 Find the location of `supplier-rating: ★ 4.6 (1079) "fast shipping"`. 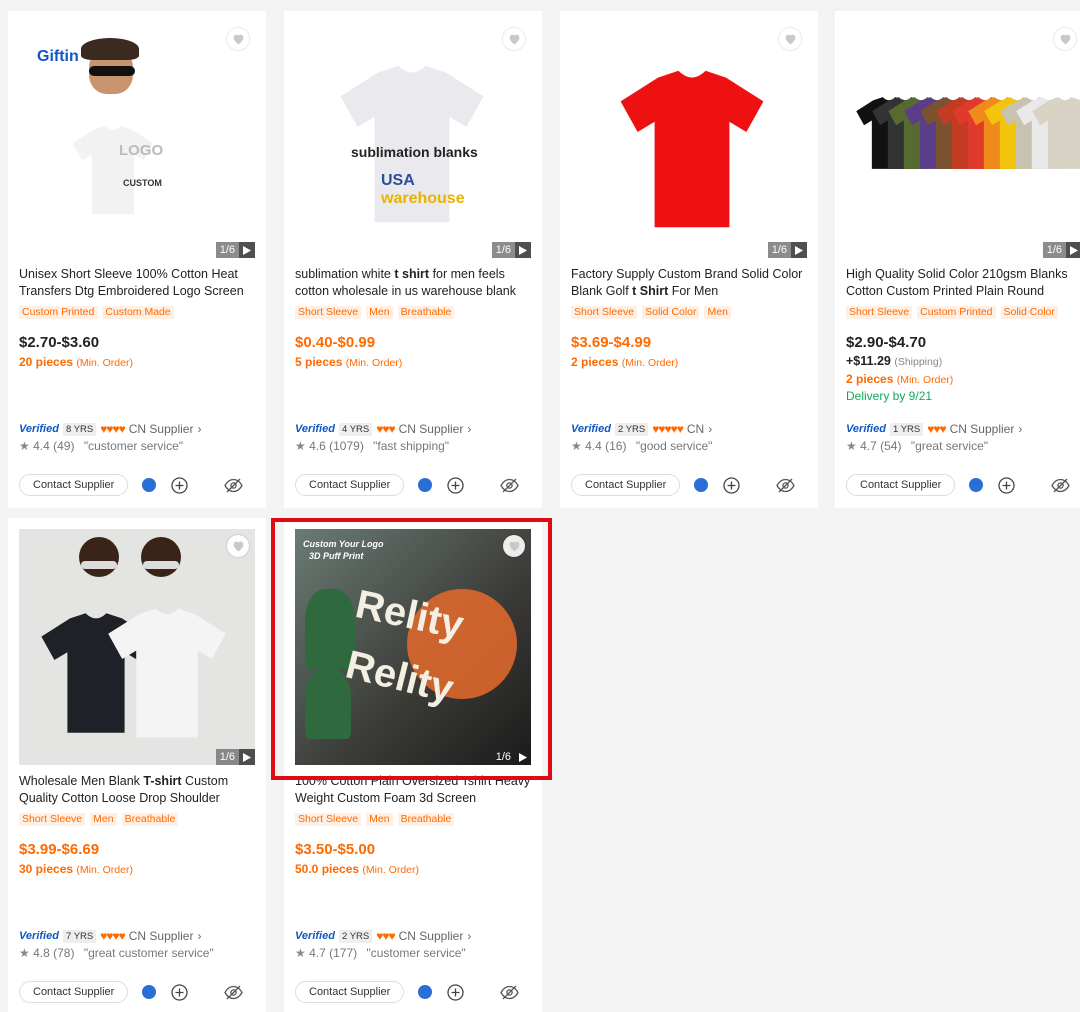

supplier-rating: ★ 4.6 (1079) "fast shipping" is located at coordinates (372, 446).